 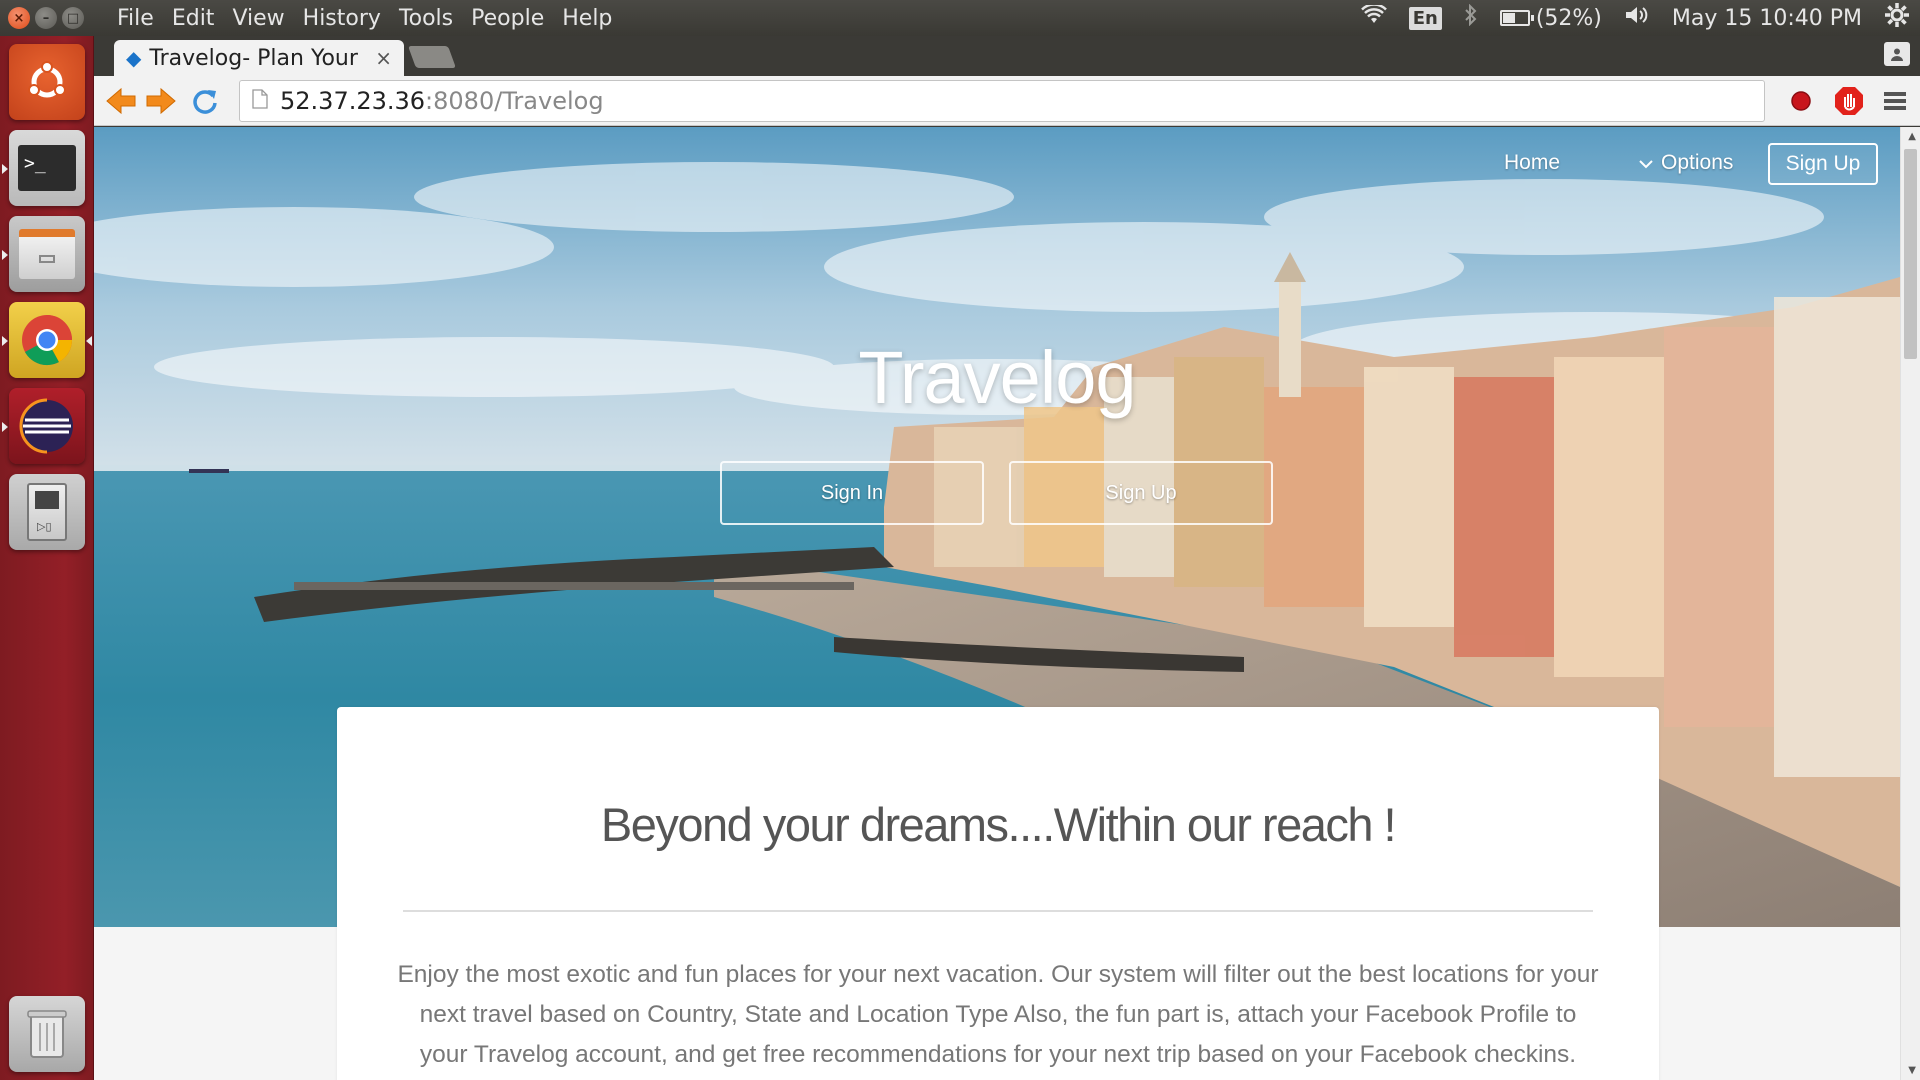 What do you see at coordinates (47, 168) in the screenshot?
I see `terminal-icon: >_` at bounding box center [47, 168].